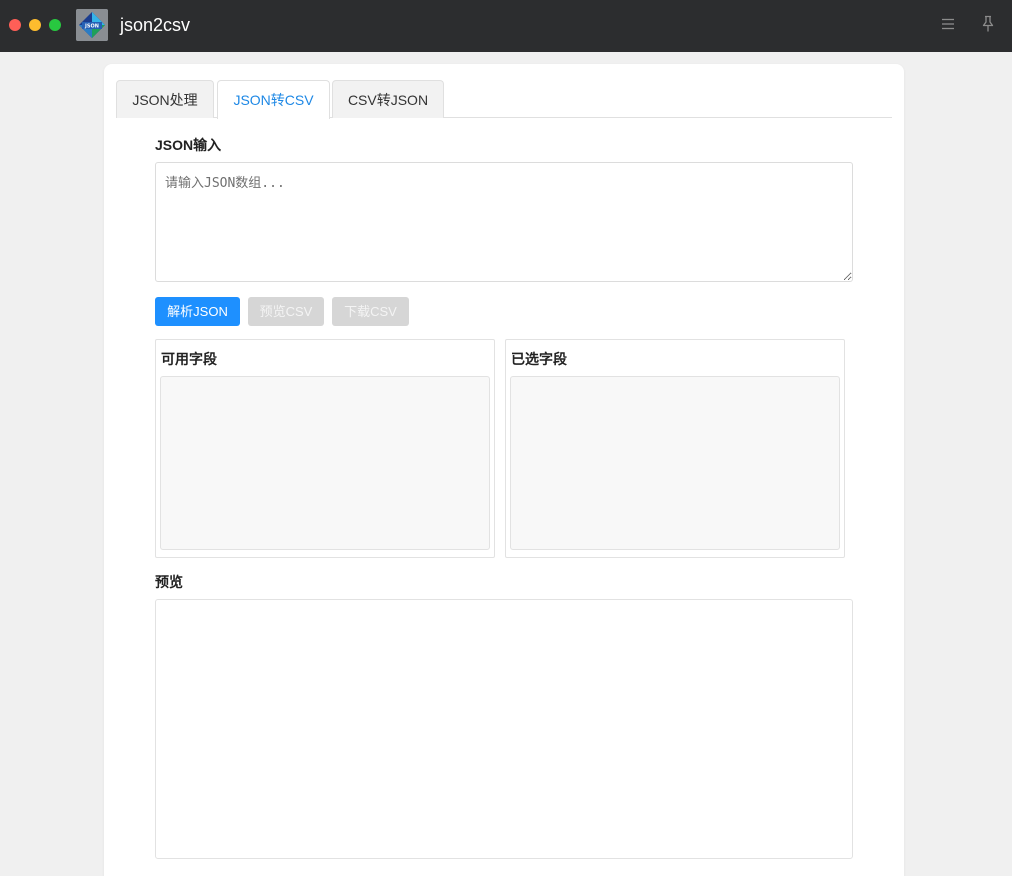 This screenshot has height=876, width=1012. I want to click on available-fields-list, so click(325, 463).